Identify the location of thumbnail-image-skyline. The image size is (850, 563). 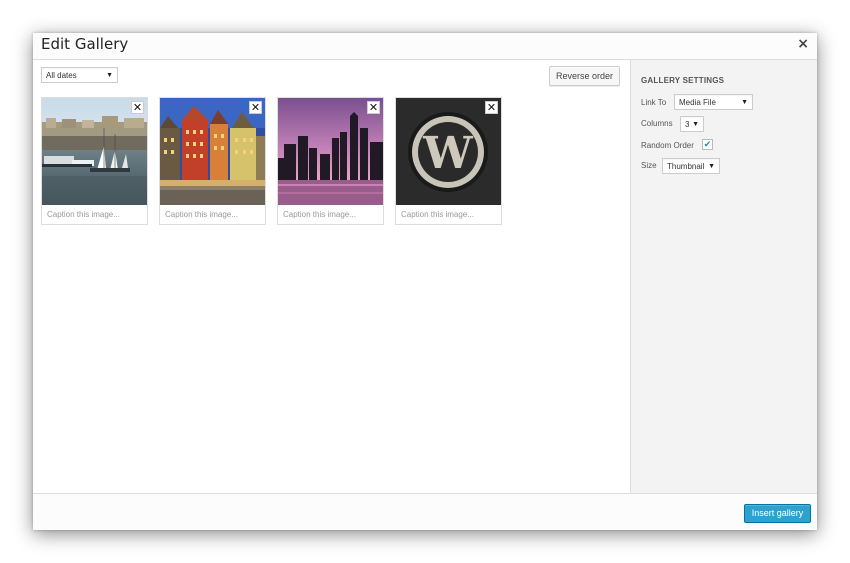
(330, 151).